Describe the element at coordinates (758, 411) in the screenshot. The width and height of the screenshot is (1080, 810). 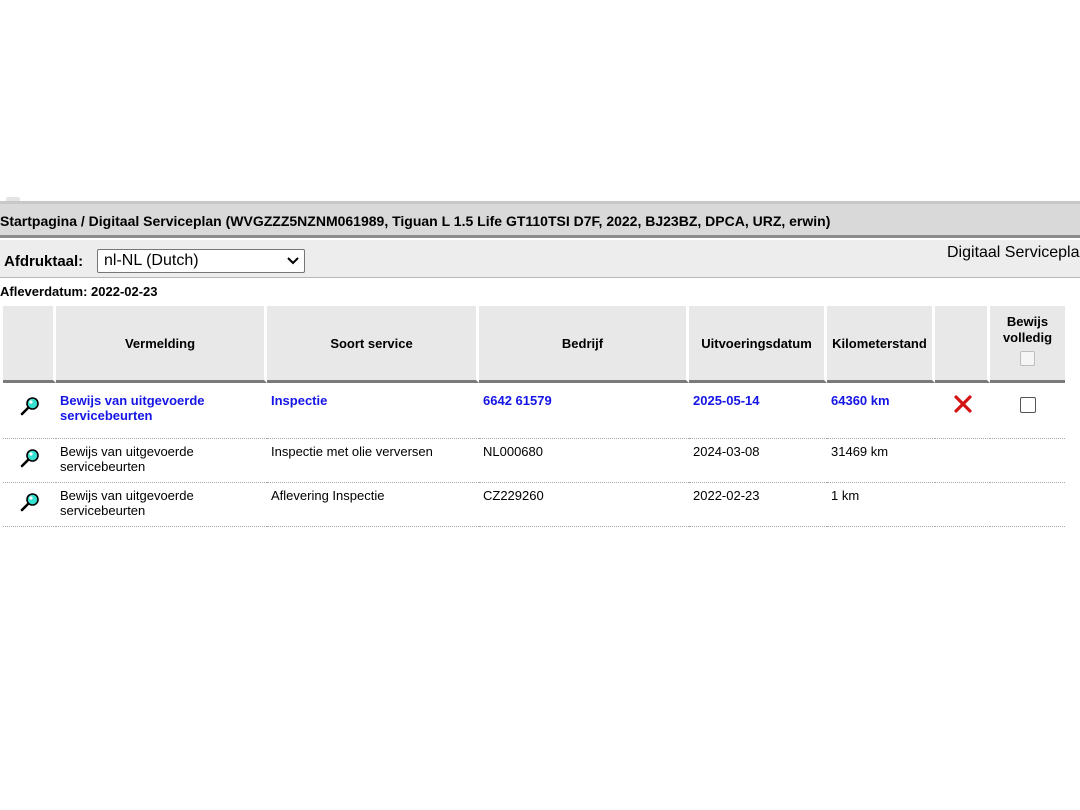
I see `cell-date: 2025-05-14` at that location.